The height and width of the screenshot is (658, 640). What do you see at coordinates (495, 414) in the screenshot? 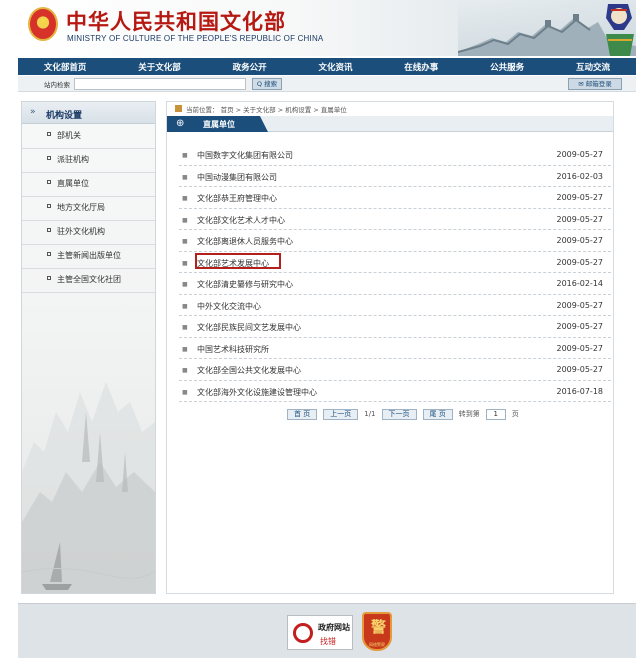
I see `page-number-input: 1` at bounding box center [495, 414].